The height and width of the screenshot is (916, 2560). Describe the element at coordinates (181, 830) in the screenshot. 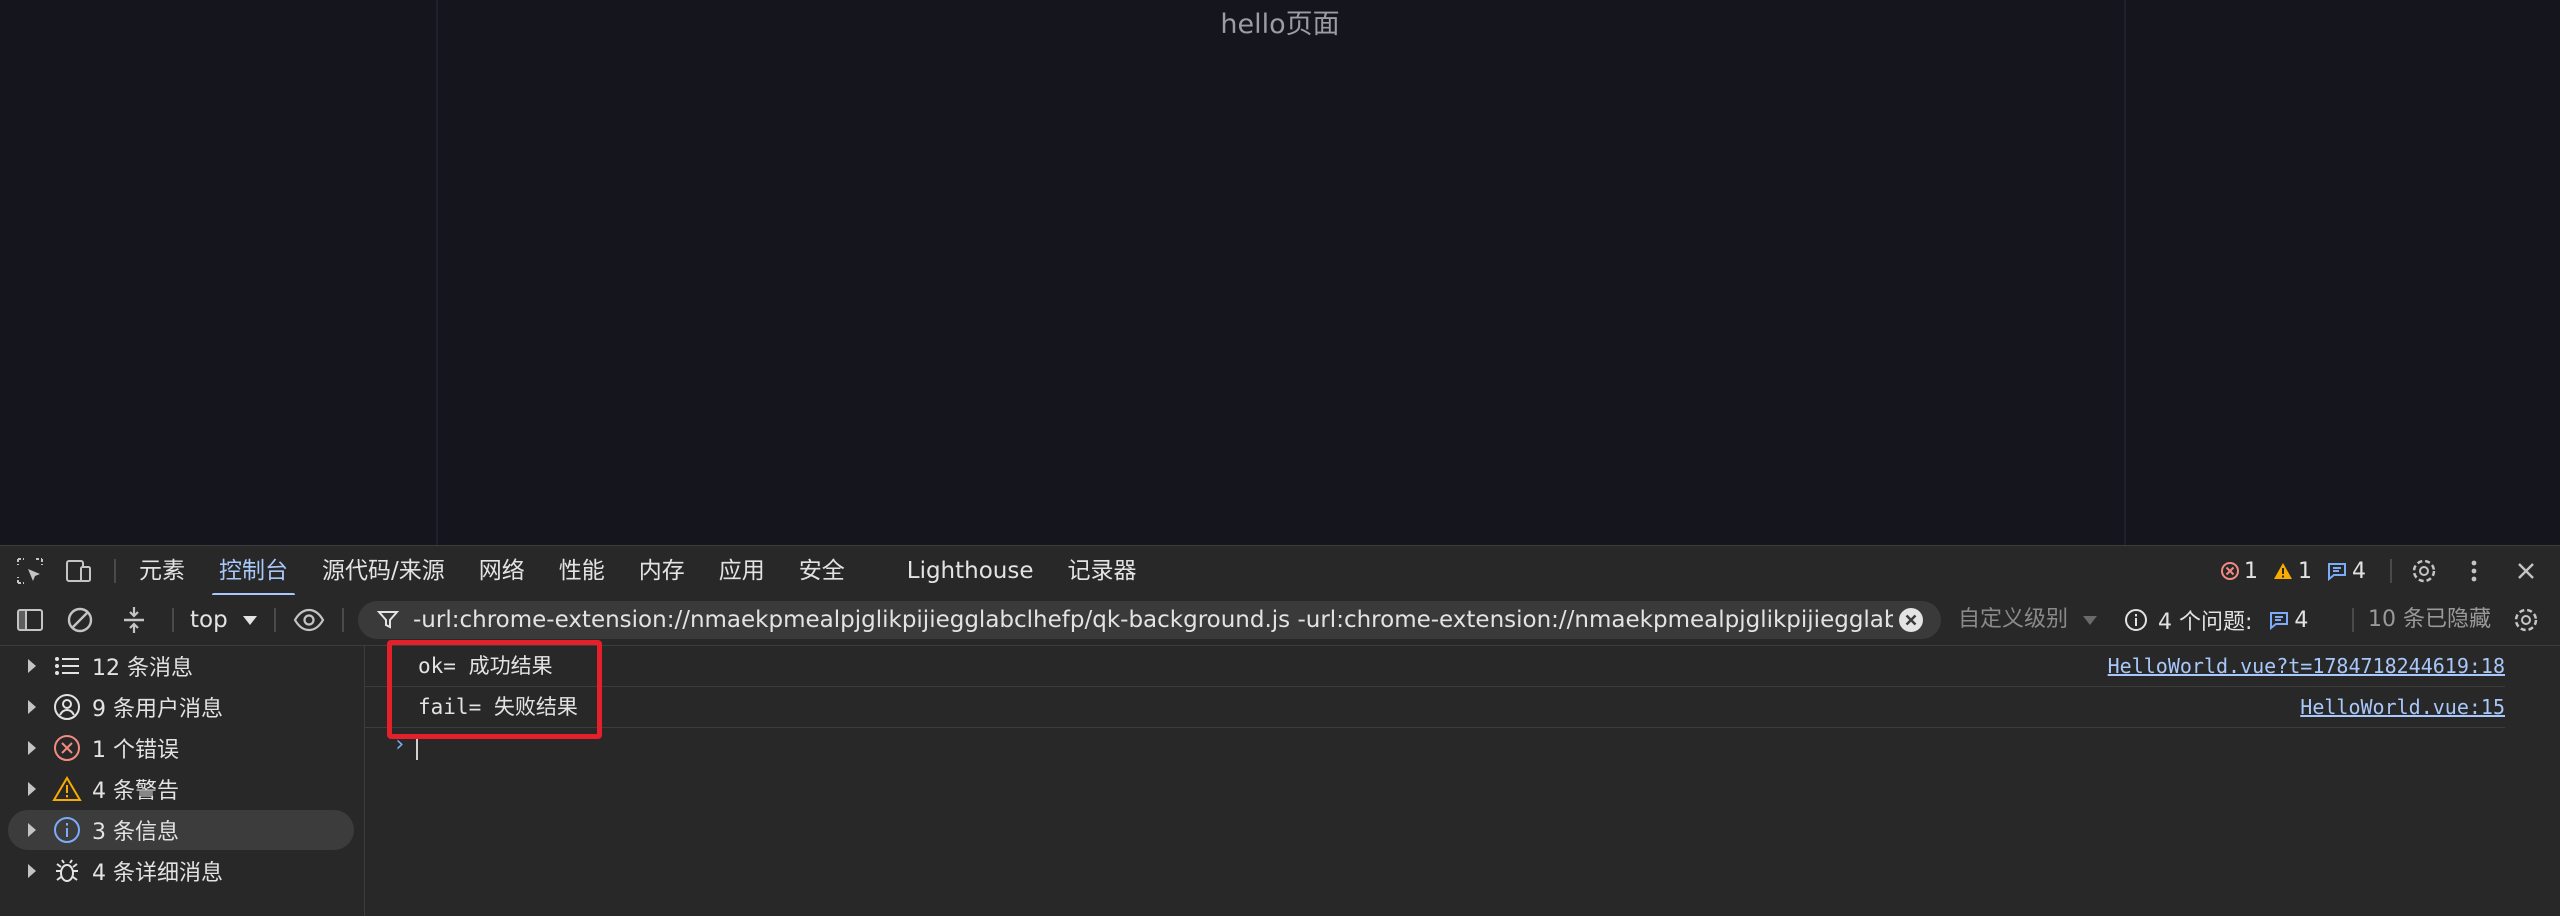

I see `sidebar-item-info: 3 条信息` at that location.